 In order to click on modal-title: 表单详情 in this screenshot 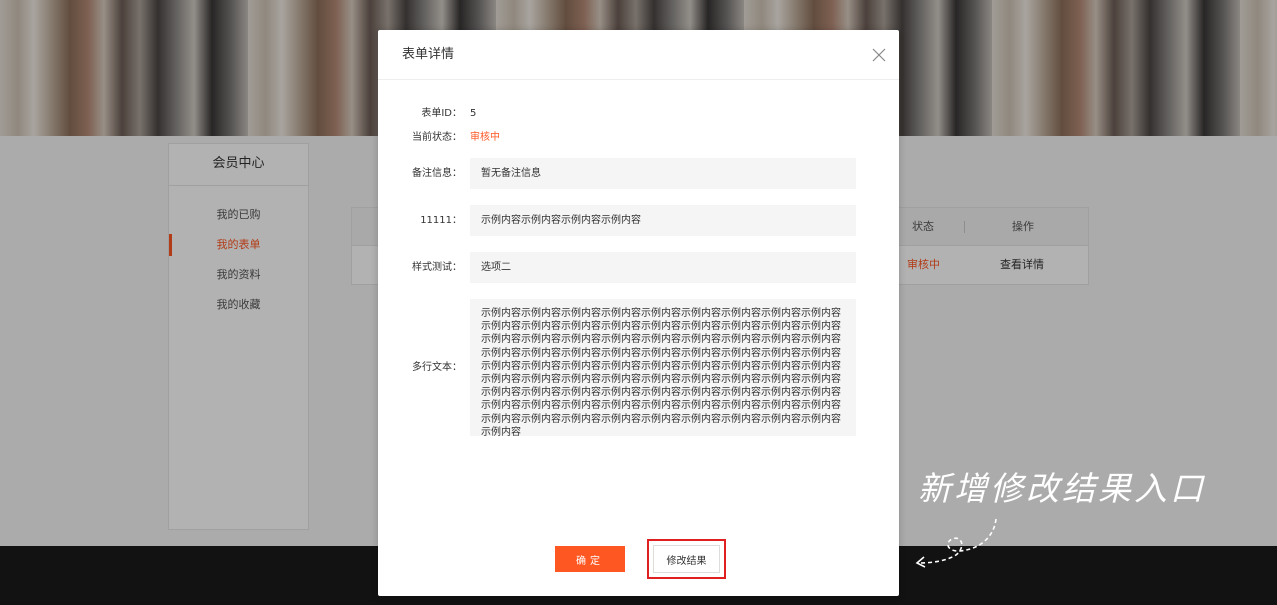, I will do `click(428, 54)`.